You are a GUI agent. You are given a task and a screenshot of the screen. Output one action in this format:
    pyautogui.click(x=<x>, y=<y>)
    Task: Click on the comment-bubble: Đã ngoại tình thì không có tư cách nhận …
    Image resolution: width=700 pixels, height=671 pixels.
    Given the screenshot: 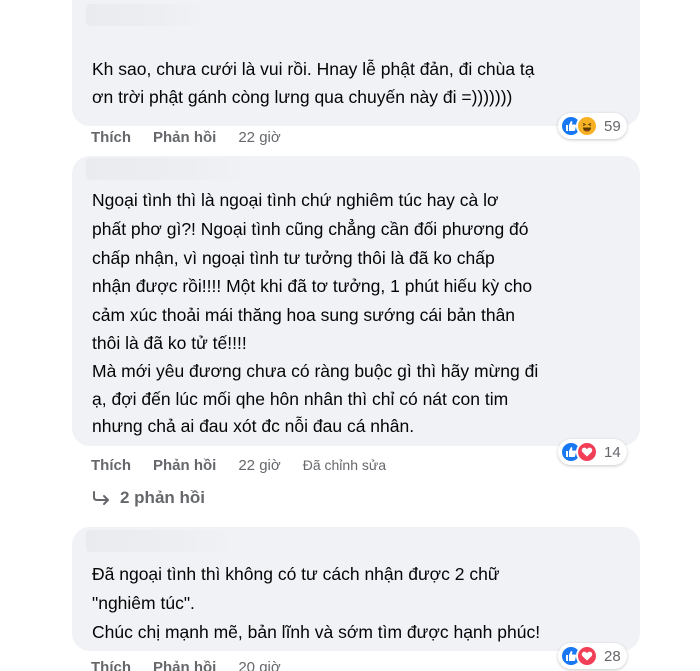 What is the action you would take?
    pyautogui.click(x=356, y=589)
    